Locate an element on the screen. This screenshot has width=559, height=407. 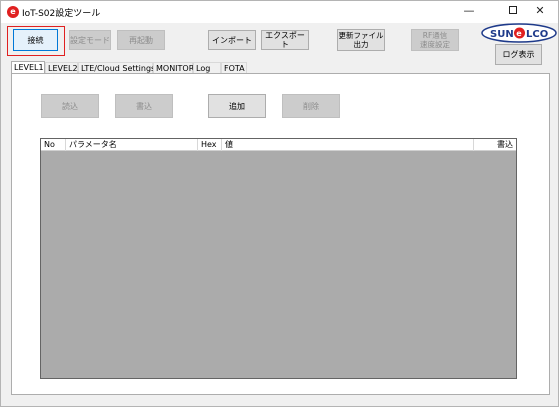
log-display-button: ログ表示 is located at coordinates (518, 54).